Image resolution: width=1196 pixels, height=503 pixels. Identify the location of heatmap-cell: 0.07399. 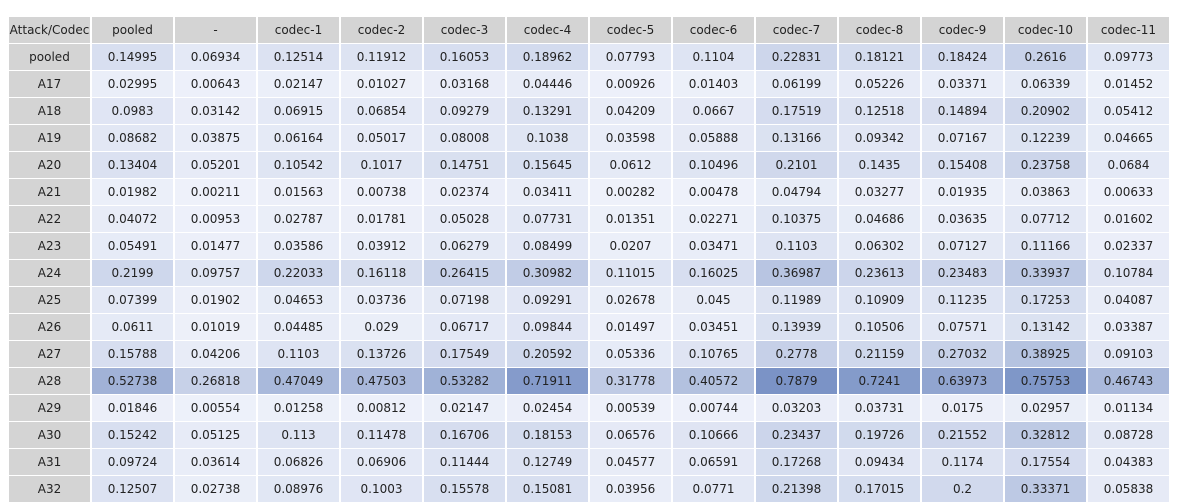
(132, 300).